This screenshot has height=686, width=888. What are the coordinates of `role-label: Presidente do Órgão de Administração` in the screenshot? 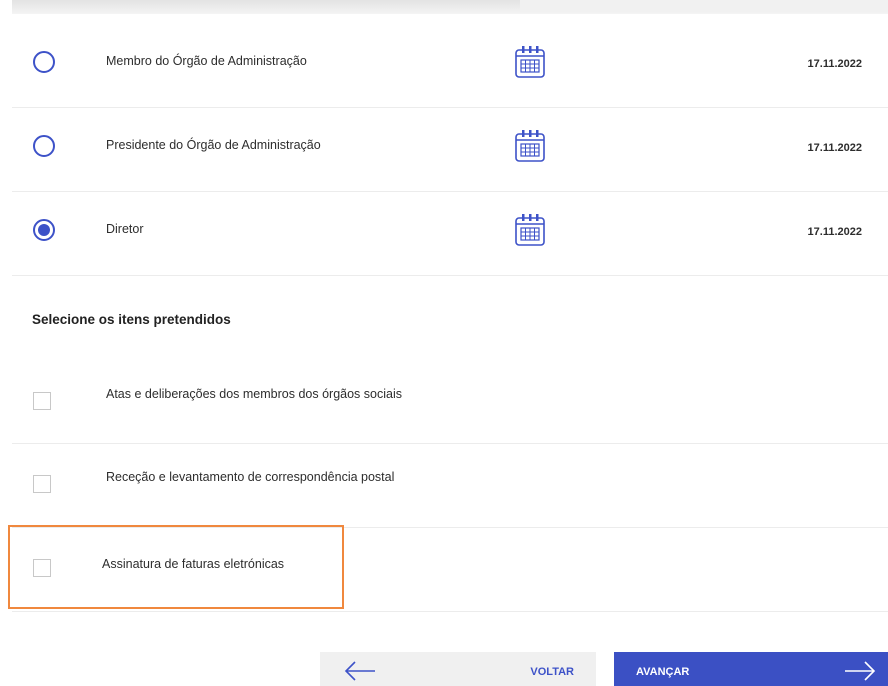 It's located at (213, 145).